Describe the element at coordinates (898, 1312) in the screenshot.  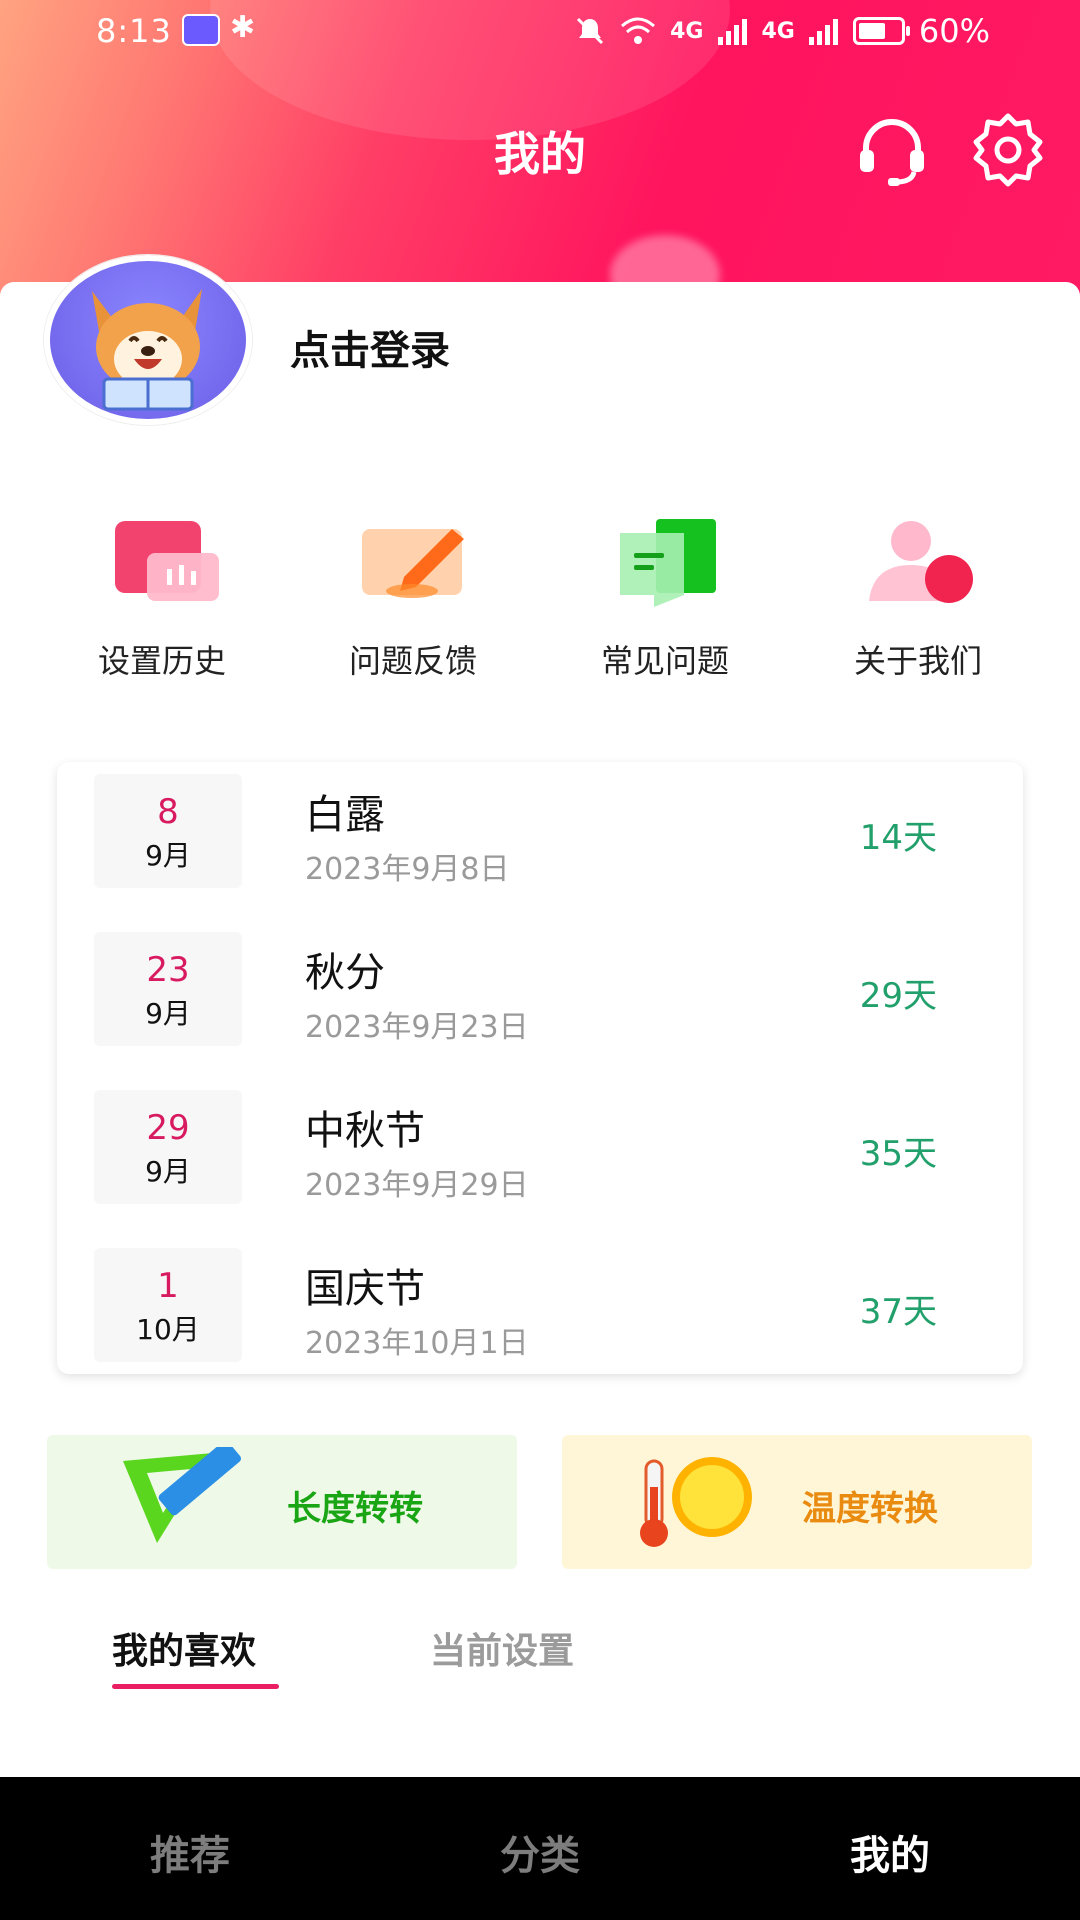
I see `days-remaining: 37天` at that location.